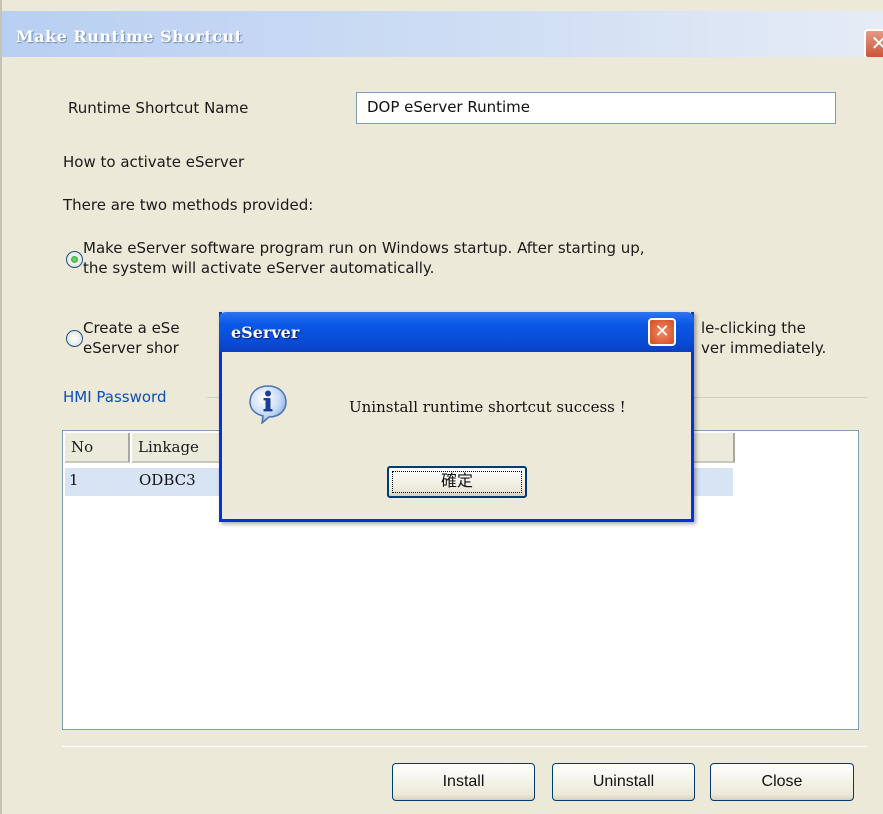  What do you see at coordinates (74, 338) in the screenshot?
I see `radio-create-shortcut` at bounding box center [74, 338].